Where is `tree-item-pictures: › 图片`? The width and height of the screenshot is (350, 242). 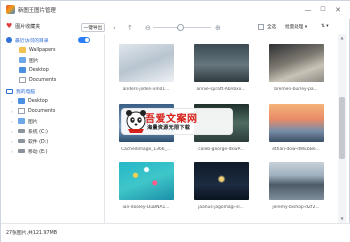
tree-item-pictures: › 图片 is located at coordinates (24, 121).